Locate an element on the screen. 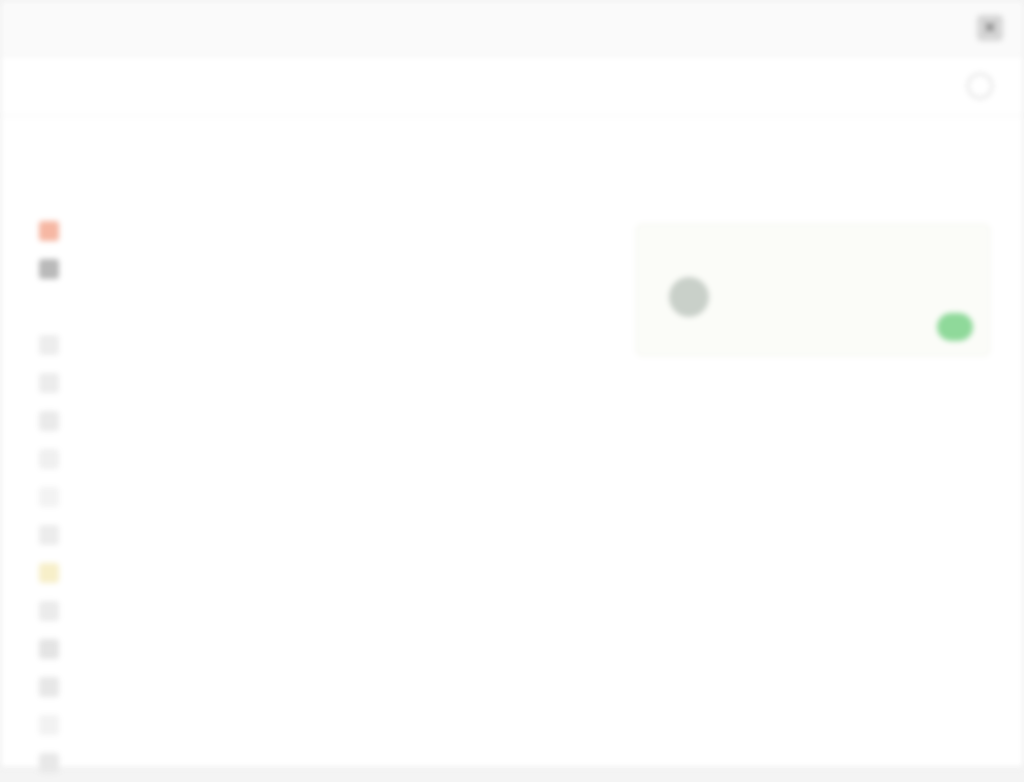 This screenshot has width=1024, height=782. app-header is located at coordinates (512, 85).